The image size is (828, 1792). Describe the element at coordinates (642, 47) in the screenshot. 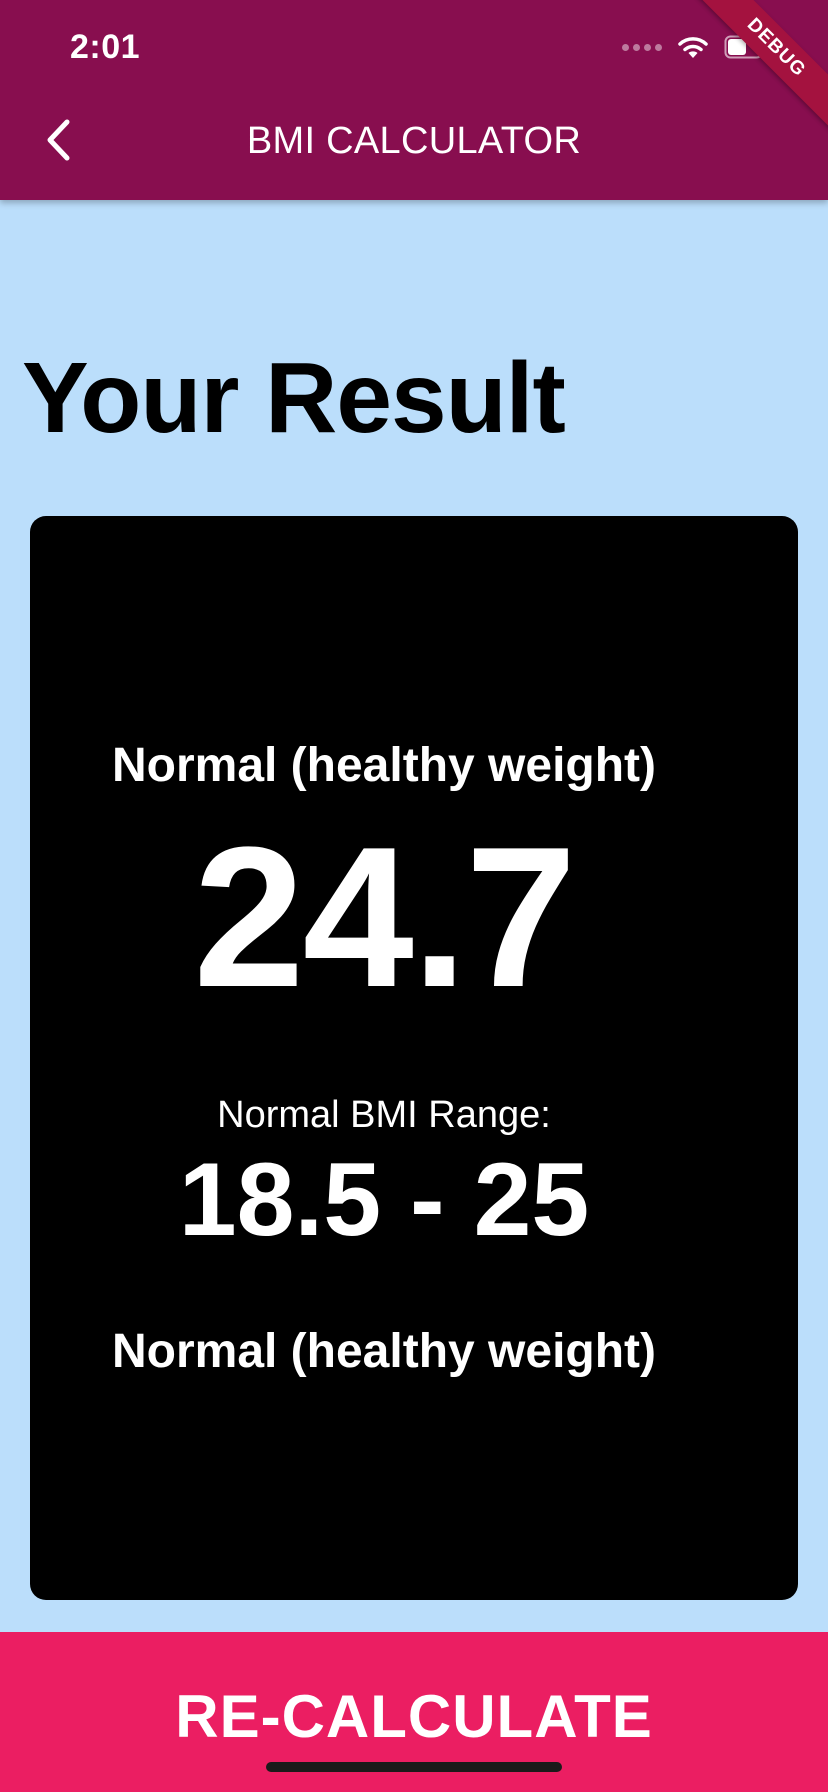

I see `signal-icon` at that location.